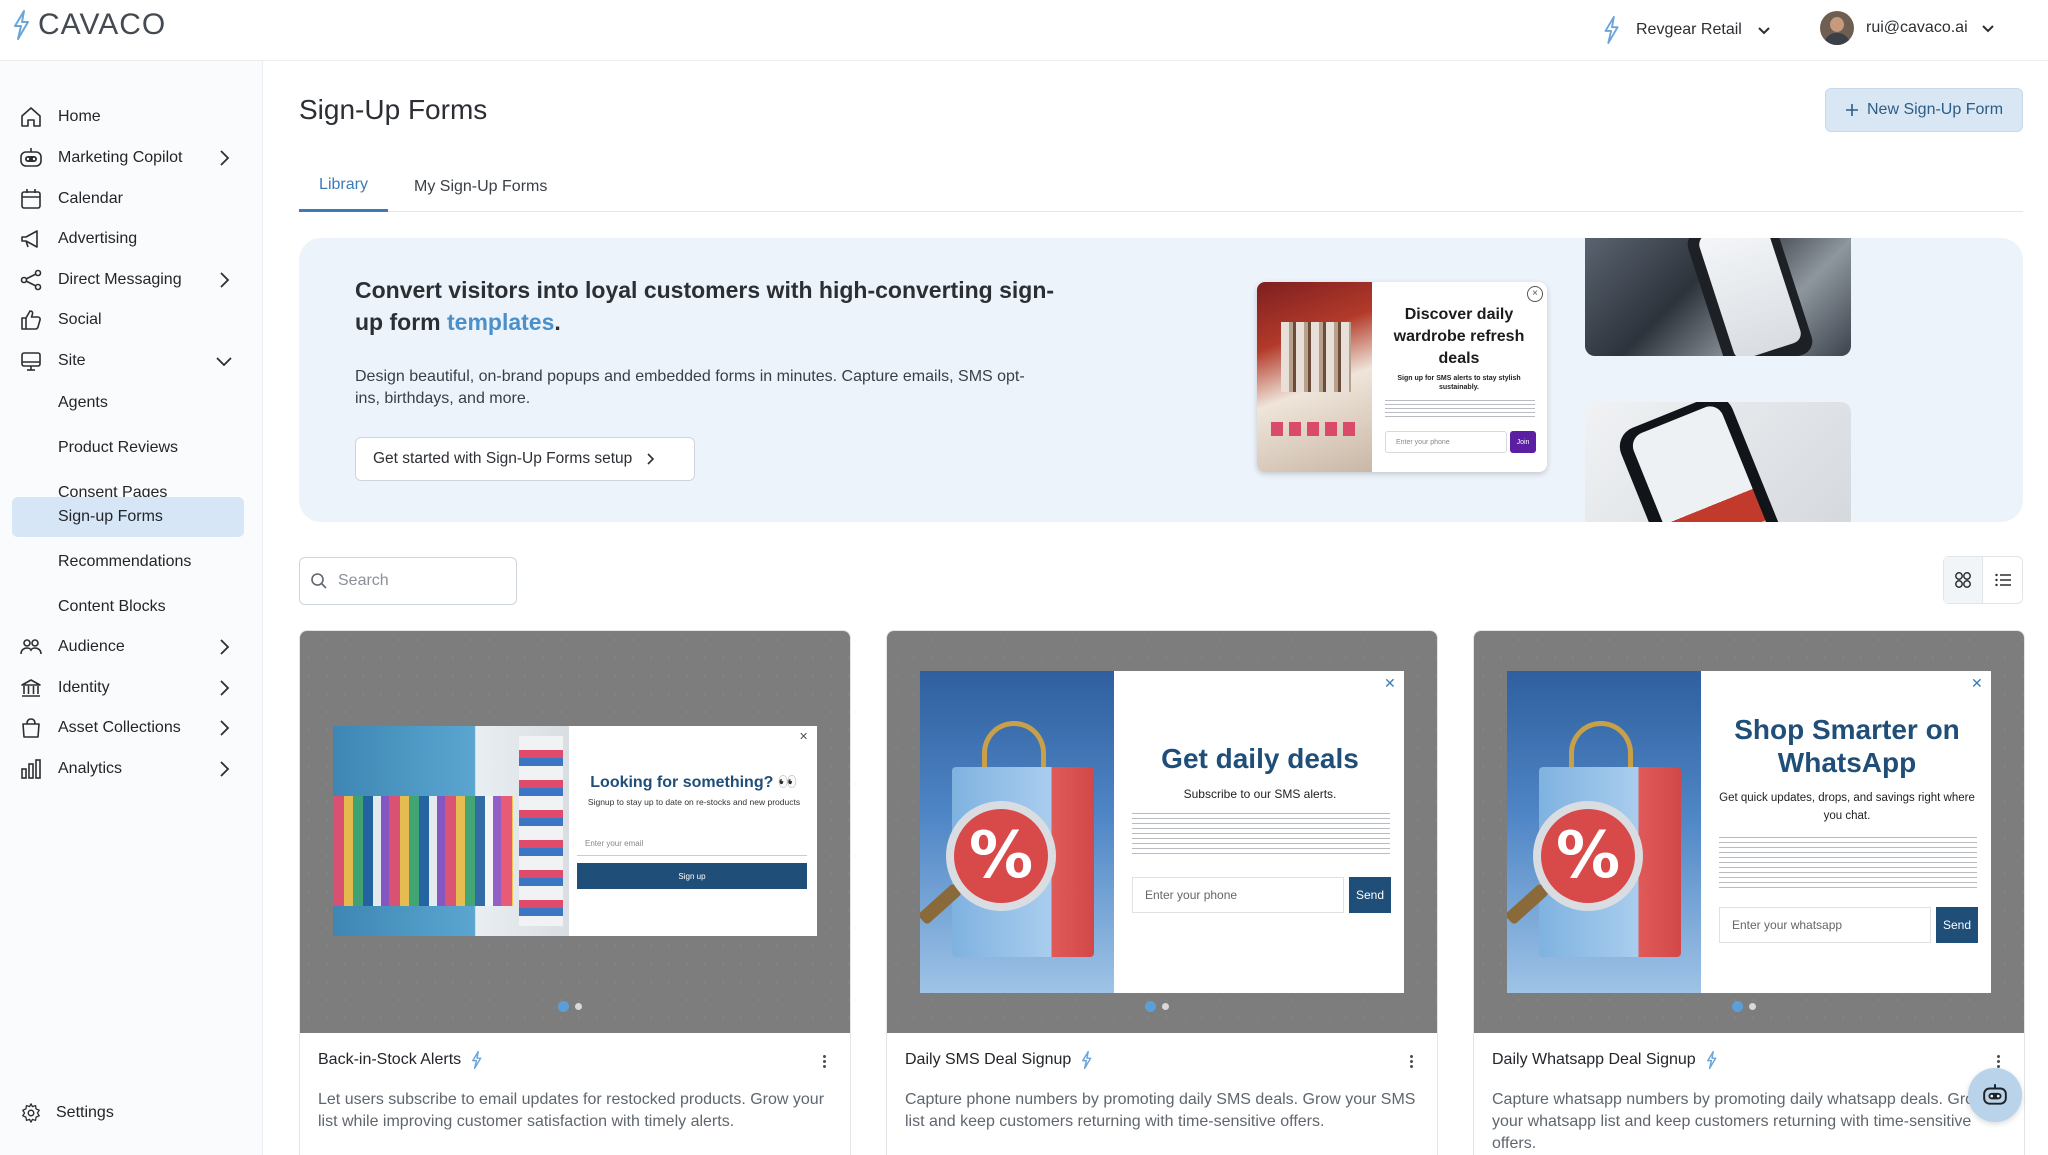 The width and height of the screenshot is (2048, 1155). I want to click on user-menu: rui@cavaco.ai, so click(1908, 28).